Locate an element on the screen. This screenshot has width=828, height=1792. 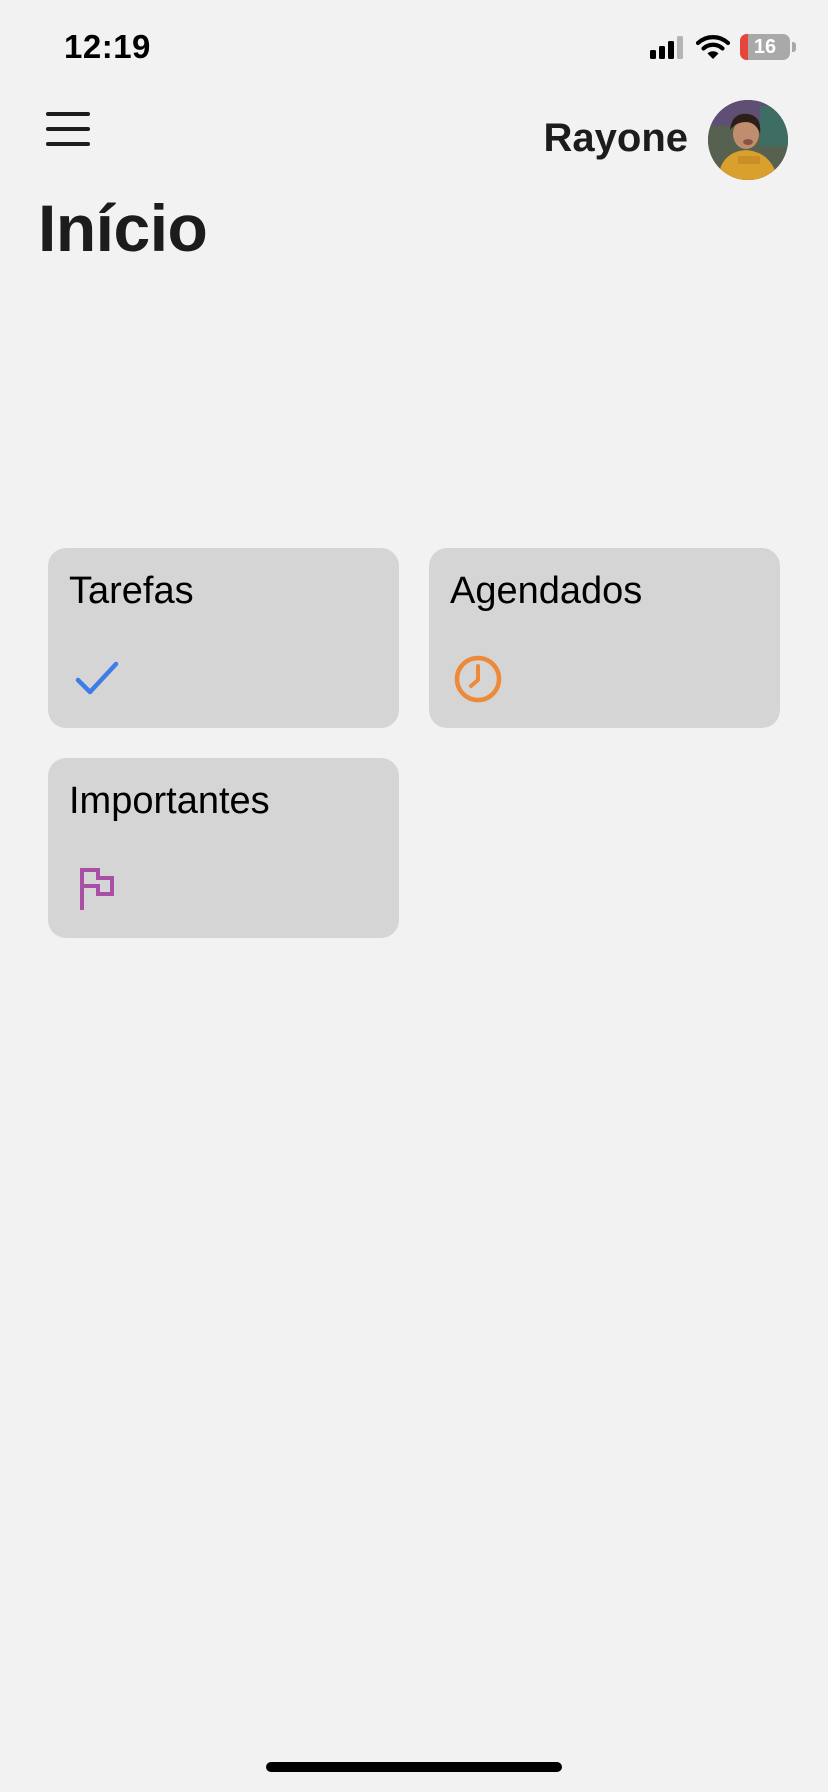
flag-icon is located at coordinates (97, 889).